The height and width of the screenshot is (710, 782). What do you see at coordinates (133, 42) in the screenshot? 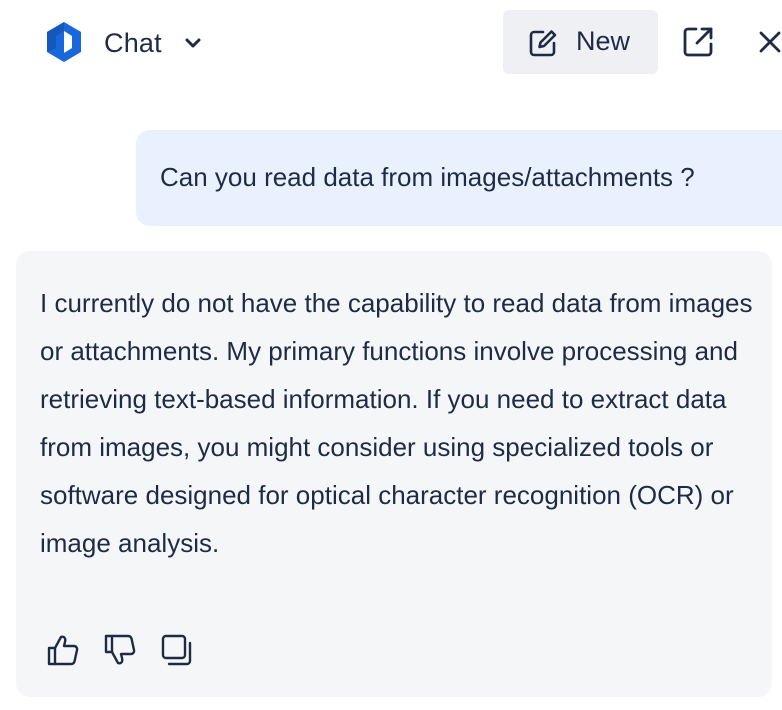
I see `app-title: Chat` at bounding box center [133, 42].